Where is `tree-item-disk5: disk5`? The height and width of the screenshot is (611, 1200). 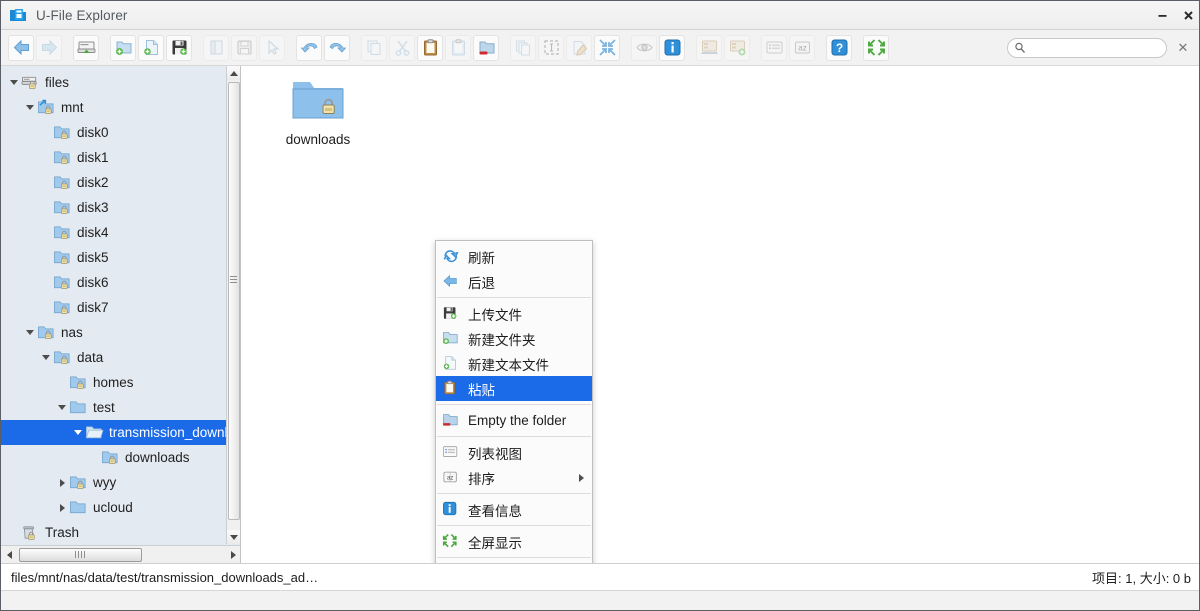
tree-item-disk5: disk5 is located at coordinates (114, 257).